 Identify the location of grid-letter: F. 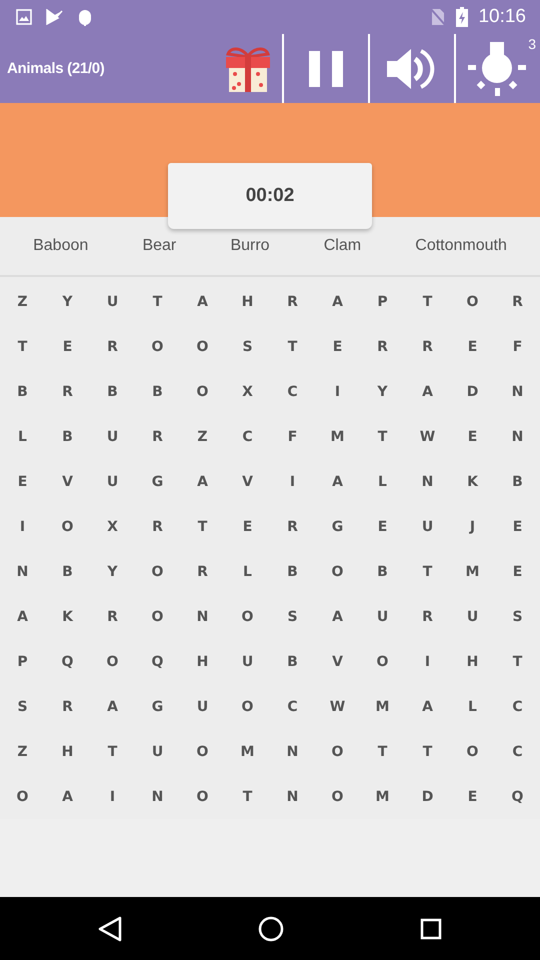
(292, 436).